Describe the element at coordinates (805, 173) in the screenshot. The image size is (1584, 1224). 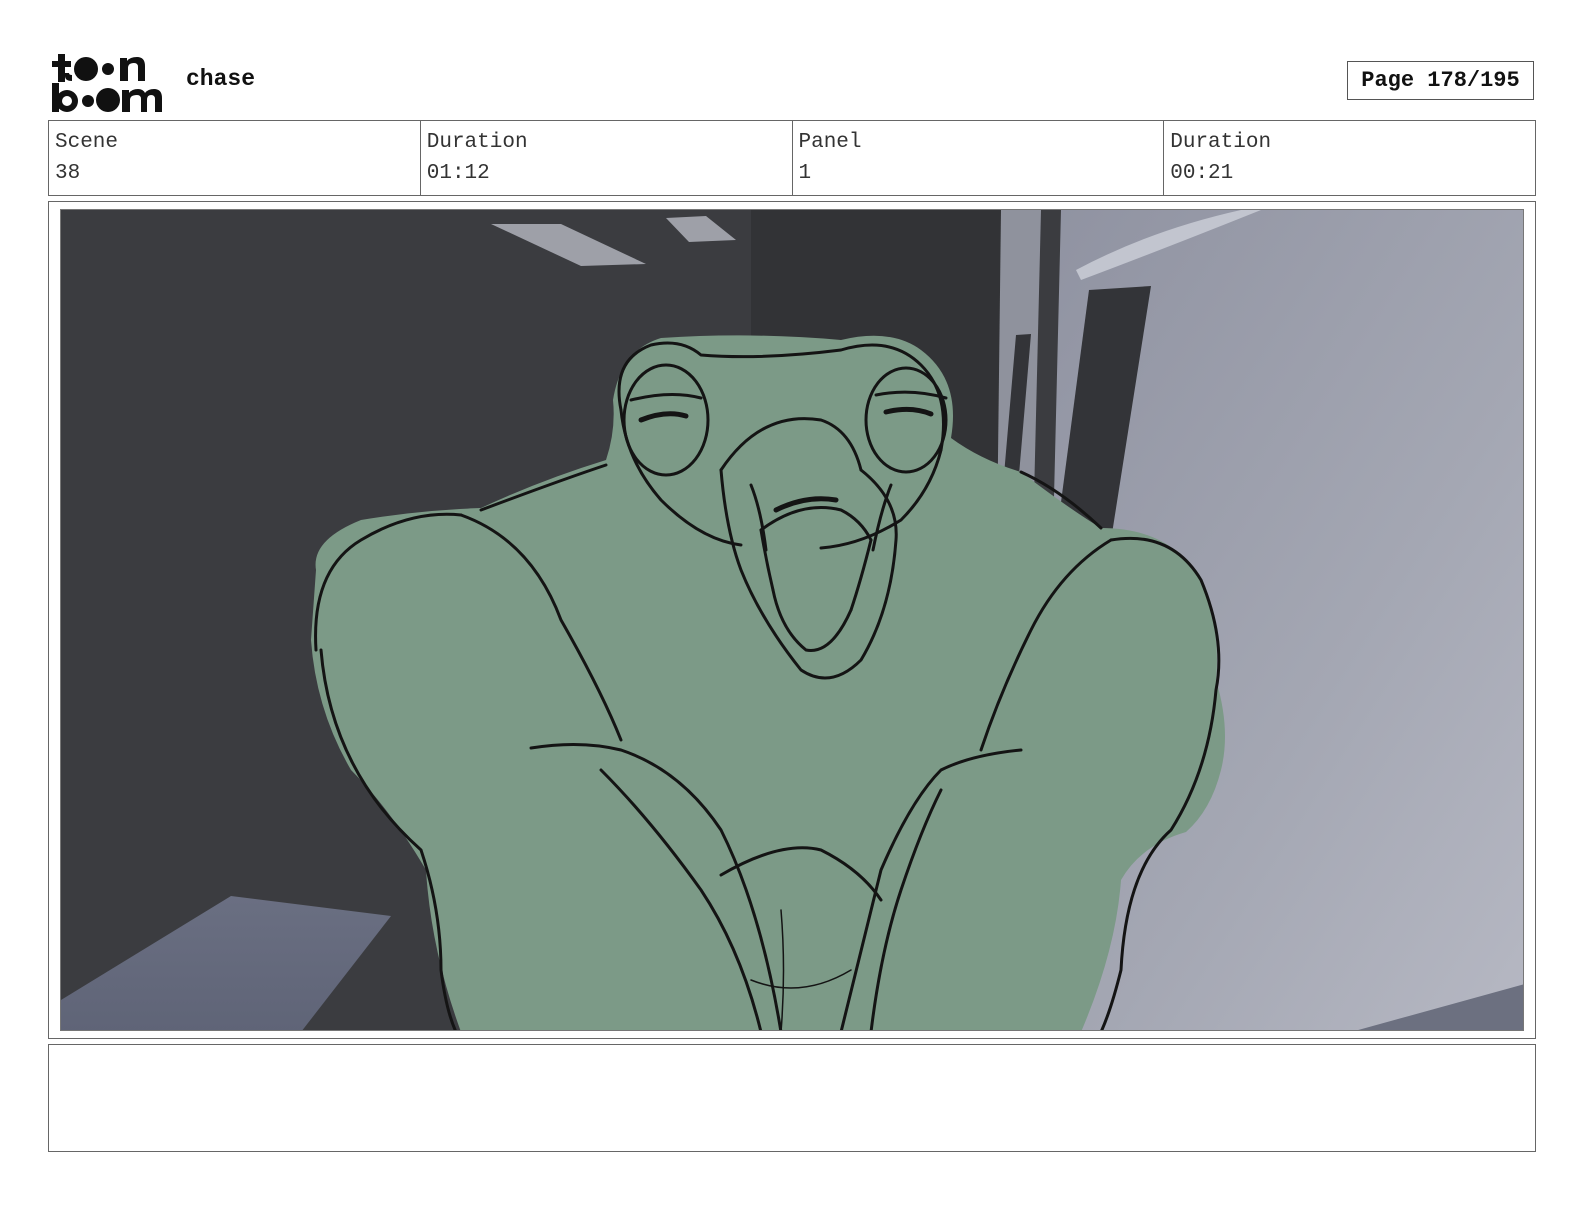
I see `panel-value: 1` at that location.